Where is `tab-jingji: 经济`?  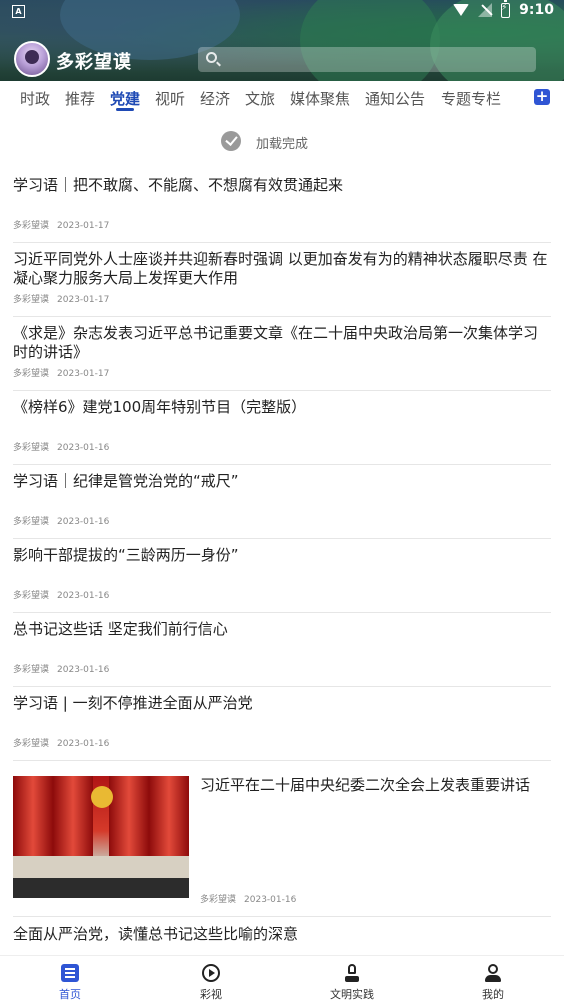 tab-jingji: 经济 is located at coordinates (215, 98).